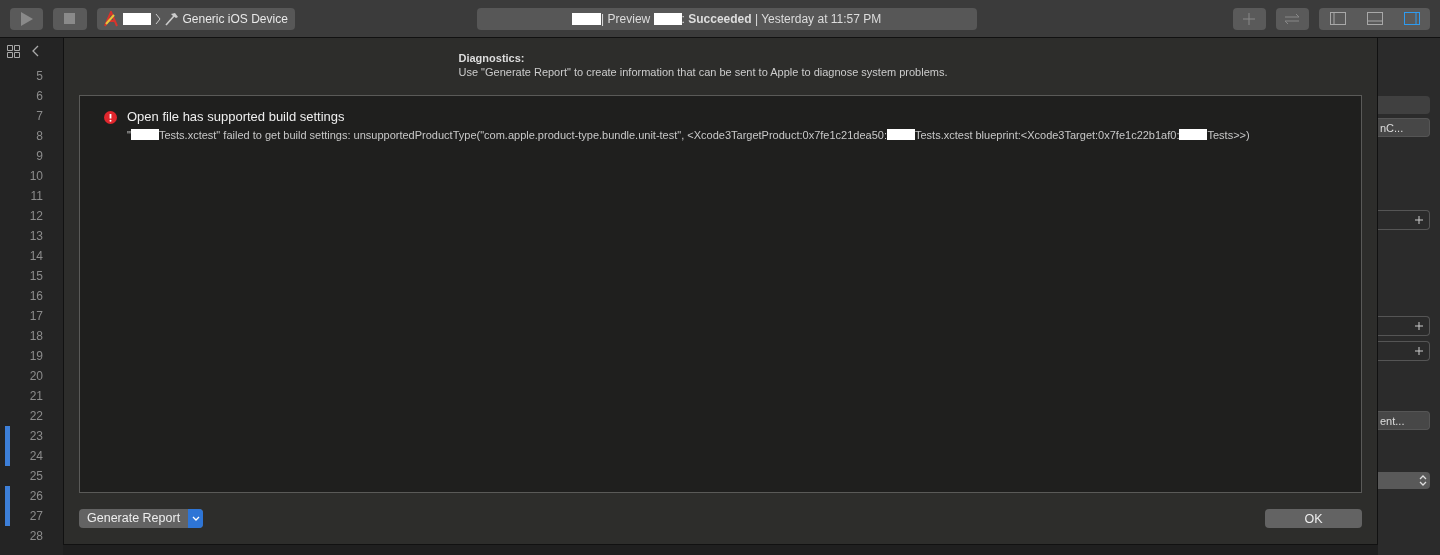 The height and width of the screenshot is (555, 1440). What do you see at coordinates (39, 156) in the screenshot?
I see `line-number: 9` at bounding box center [39, 156].